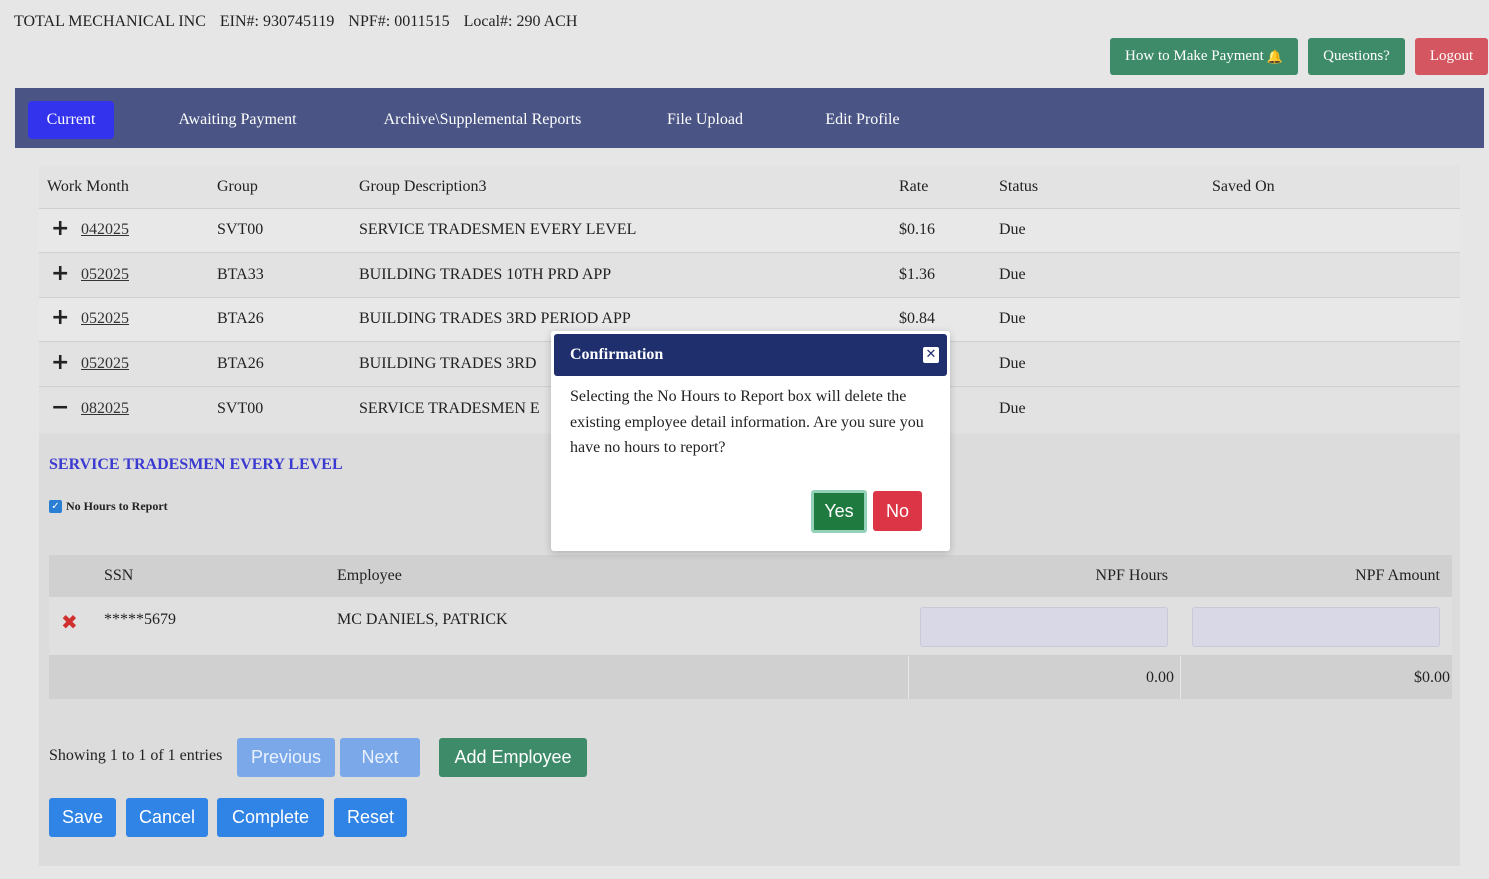 This screenshot has height=879, width=1489. I want to click on description-cell: SERVICE TRADESMEN EVERY LEVEL, so click(498, 229).